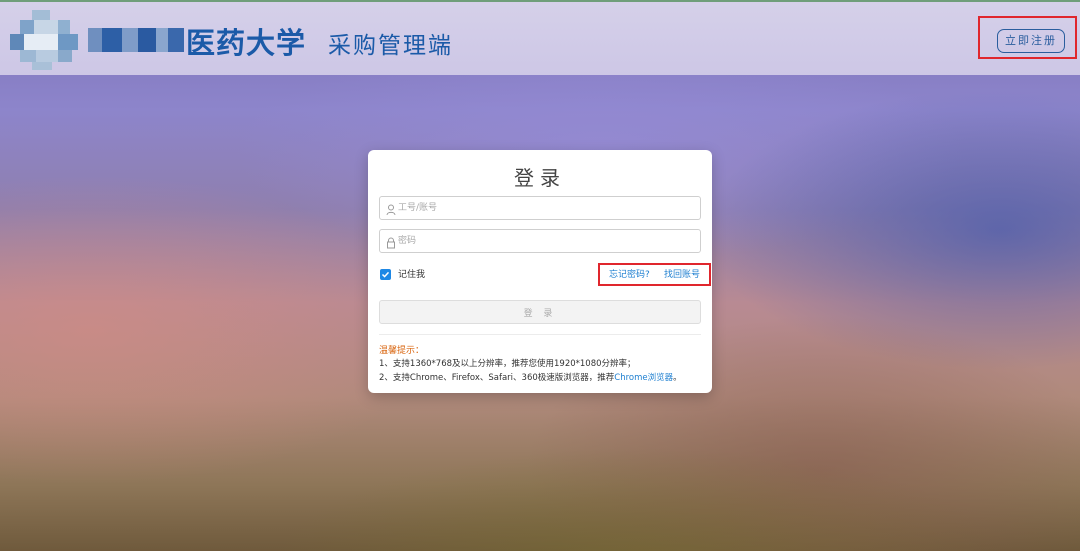 The image size is (1080, 551). Describe the element at coordinates (392, 208) in the screenshot. I see `user-icon` at that location.